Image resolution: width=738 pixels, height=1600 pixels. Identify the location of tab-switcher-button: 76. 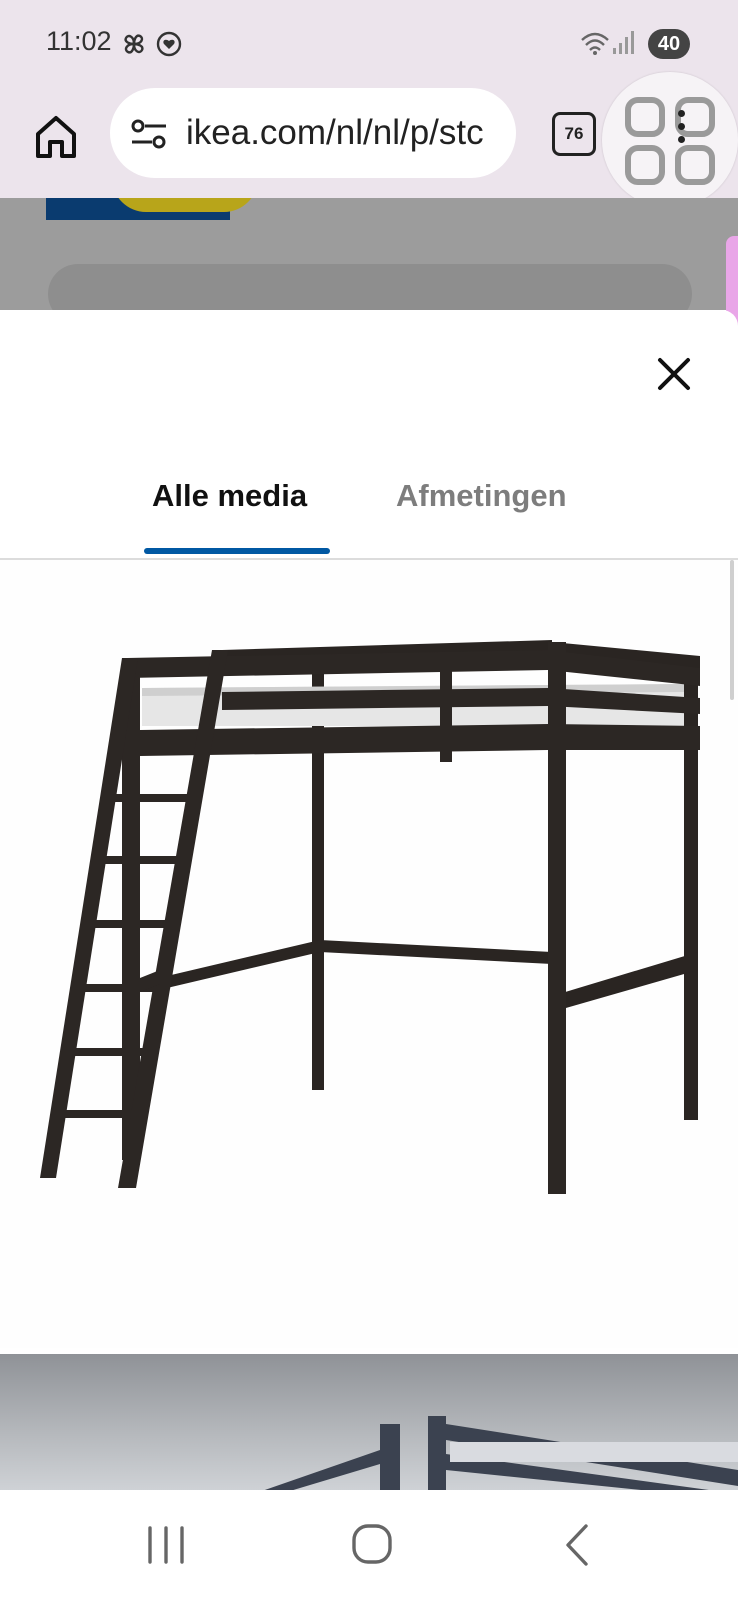
(574, 134).